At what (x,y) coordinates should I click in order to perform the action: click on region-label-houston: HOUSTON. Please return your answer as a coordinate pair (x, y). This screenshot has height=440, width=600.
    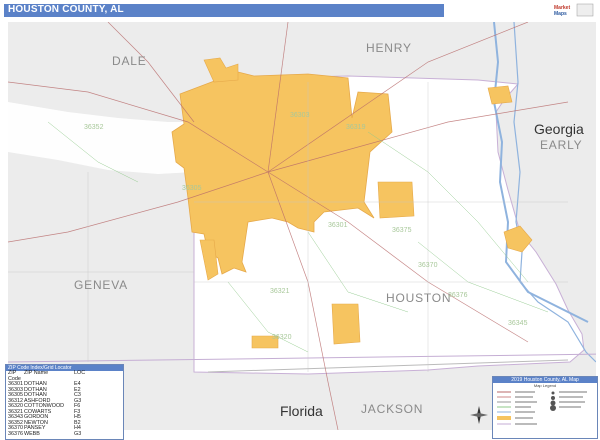
    Looking at the image, I should click on (419, 298).